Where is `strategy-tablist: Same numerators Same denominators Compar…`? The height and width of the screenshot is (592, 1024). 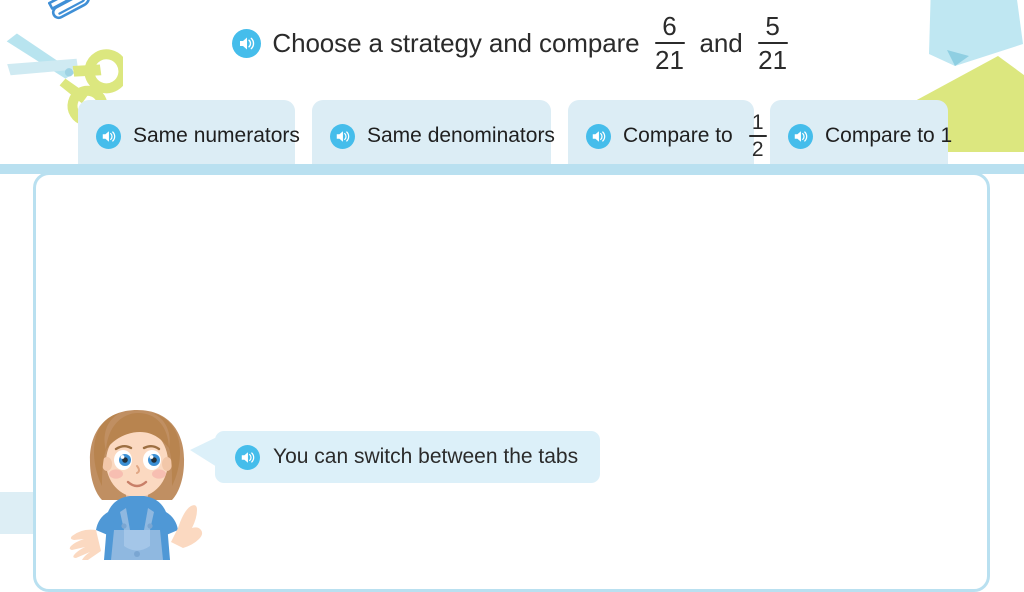 strategy-tablist: Same numerators Same denominators Compar… is located at coordinates (512, 137).